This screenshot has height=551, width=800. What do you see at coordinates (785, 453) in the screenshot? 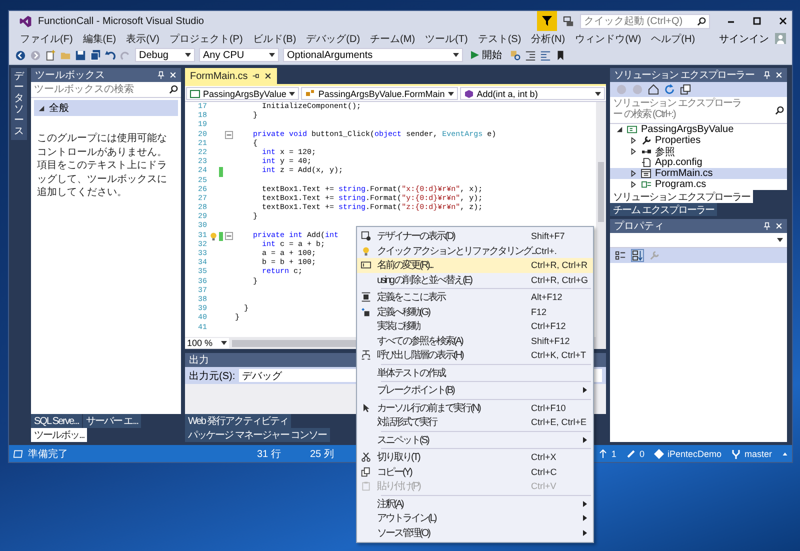
I see `caret-icon` at bounding box center [785, 453].